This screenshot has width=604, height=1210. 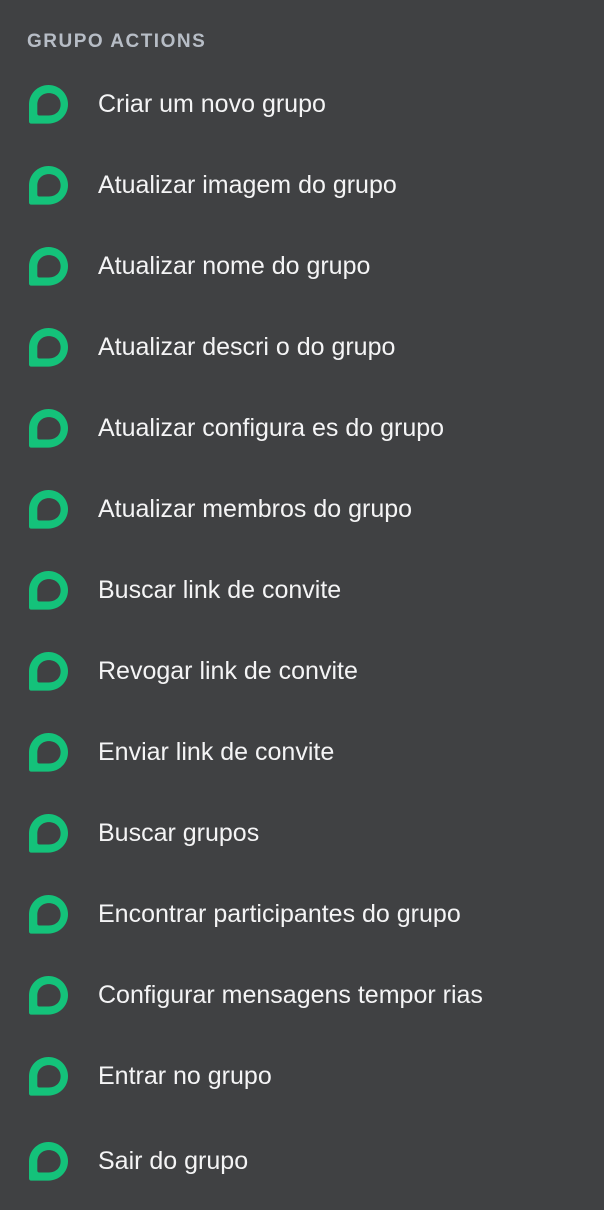 What do you see at coordinates (234, 265) in the screenshot?
I see `action-label: Atualizar nome do grupo` at bounding box center [234, 265].